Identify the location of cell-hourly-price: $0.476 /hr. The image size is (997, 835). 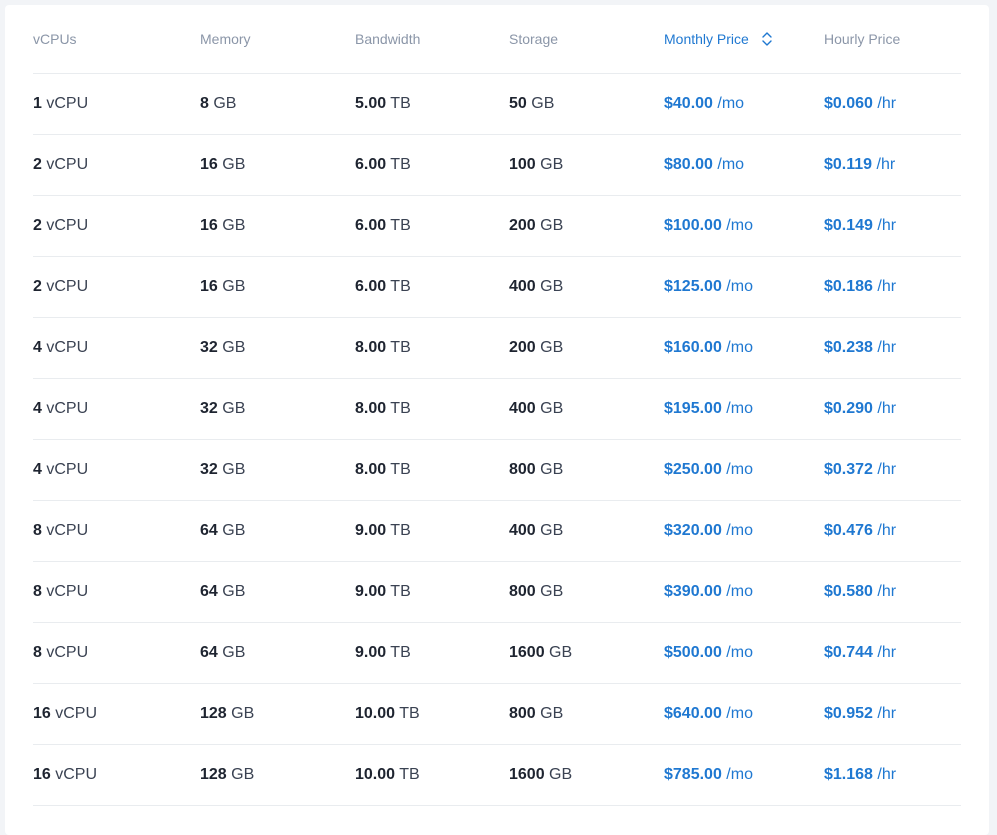
(892, 531).